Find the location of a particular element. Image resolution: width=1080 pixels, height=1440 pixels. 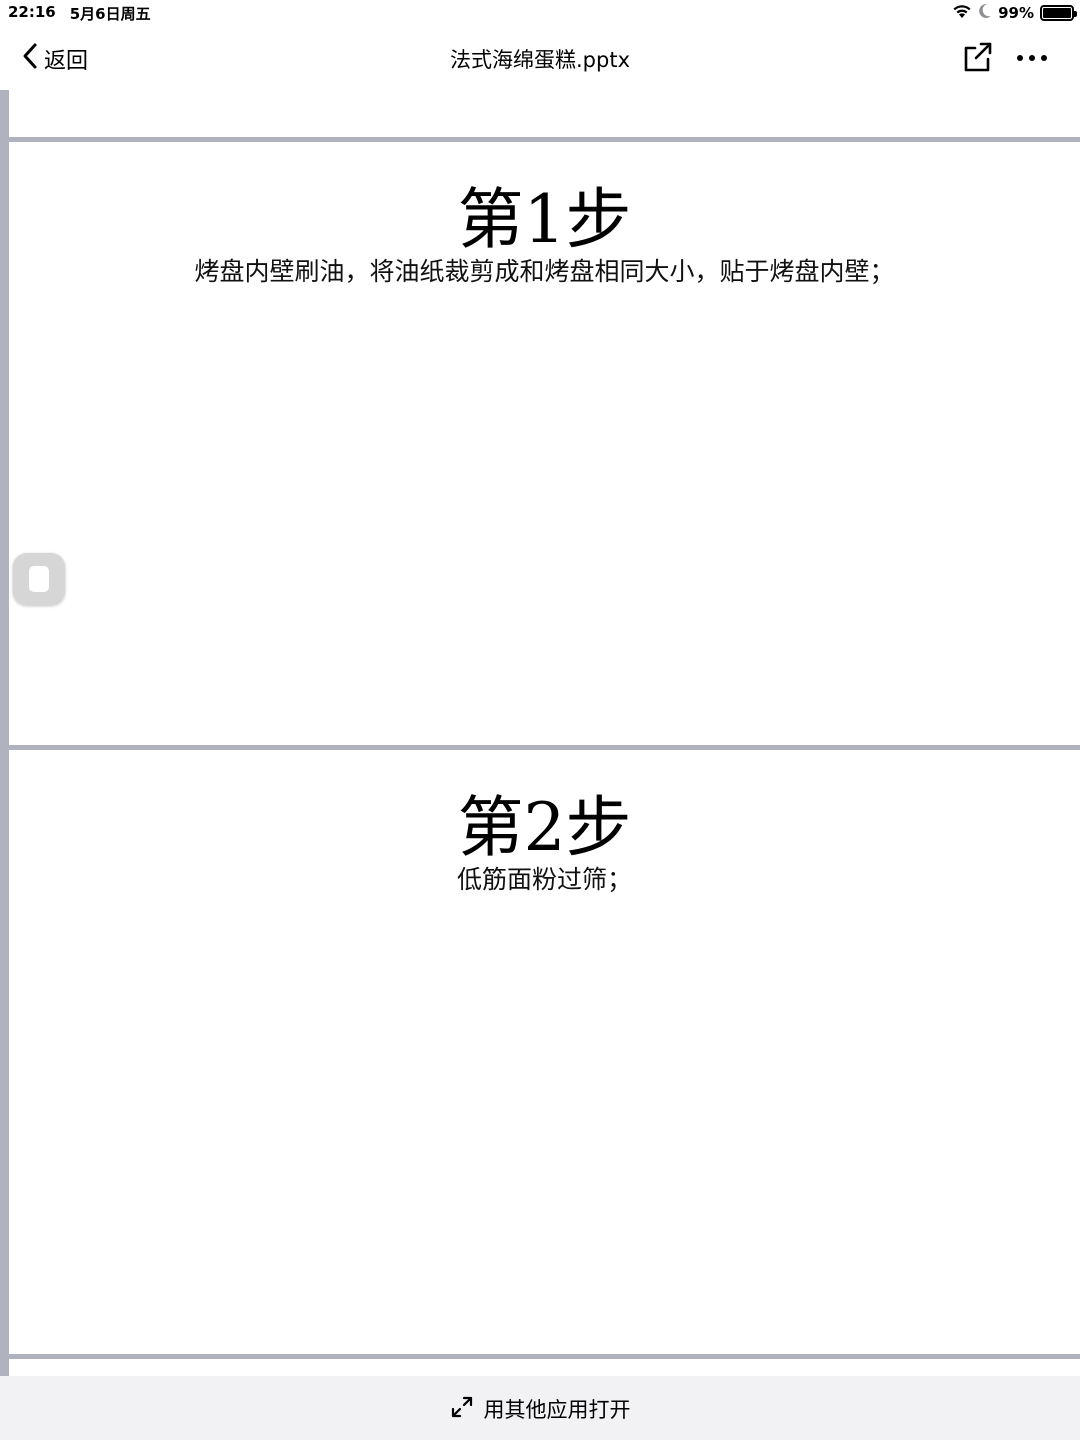

share-button is located at coordinates (977, 57).